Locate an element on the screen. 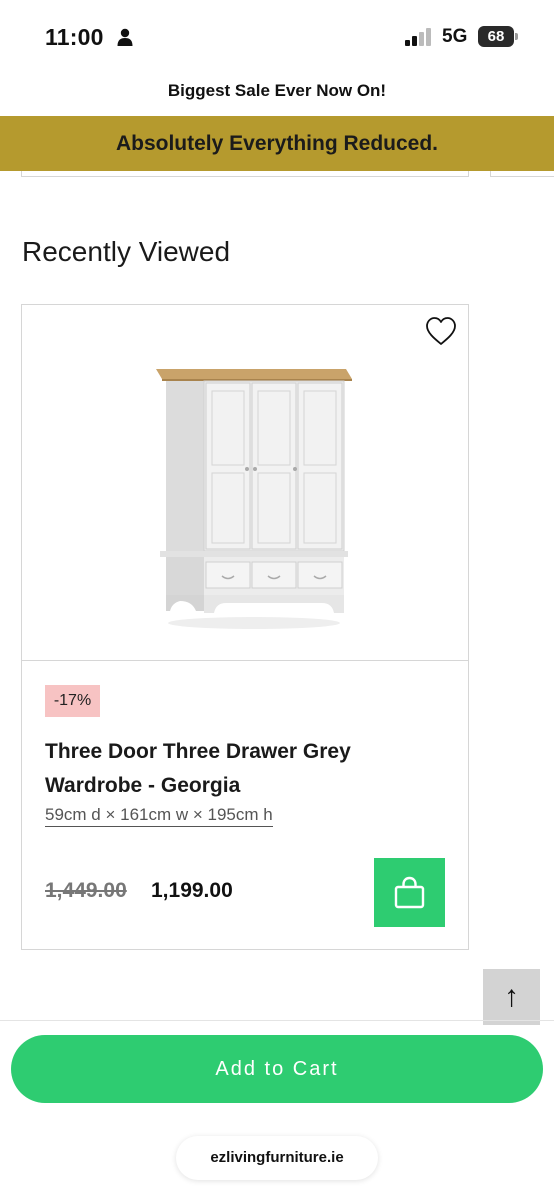 This screenshot has height=1200, width=554. person-icon is located at coordinates (125, 37).